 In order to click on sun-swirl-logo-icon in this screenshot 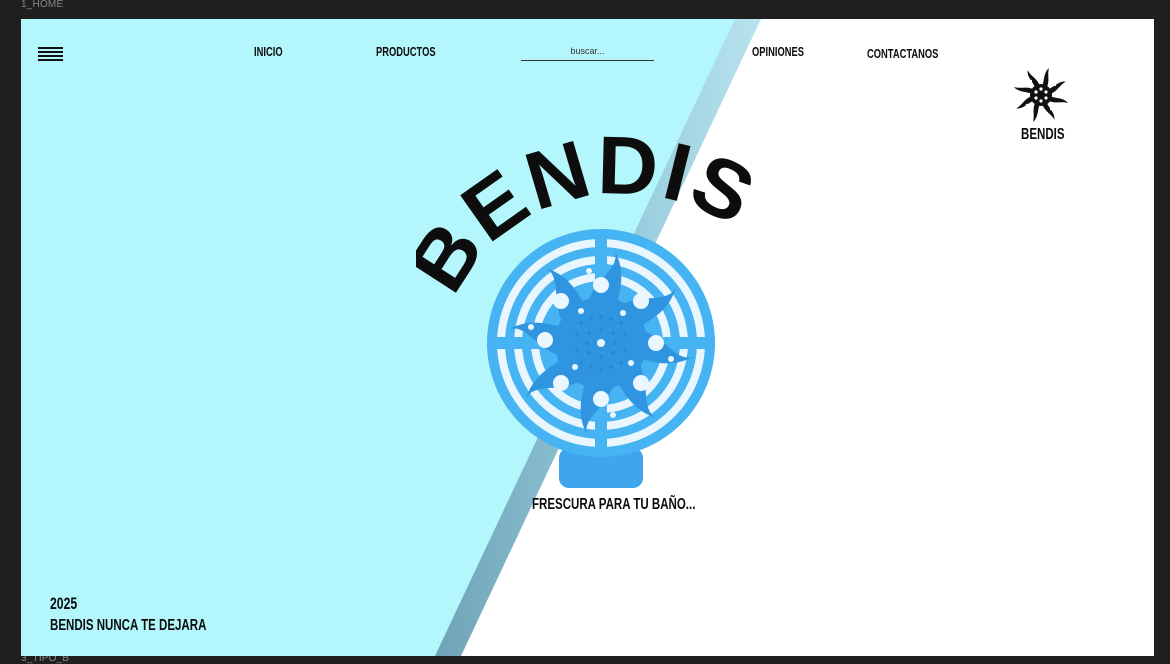, I will do `click(1041, 95)`.